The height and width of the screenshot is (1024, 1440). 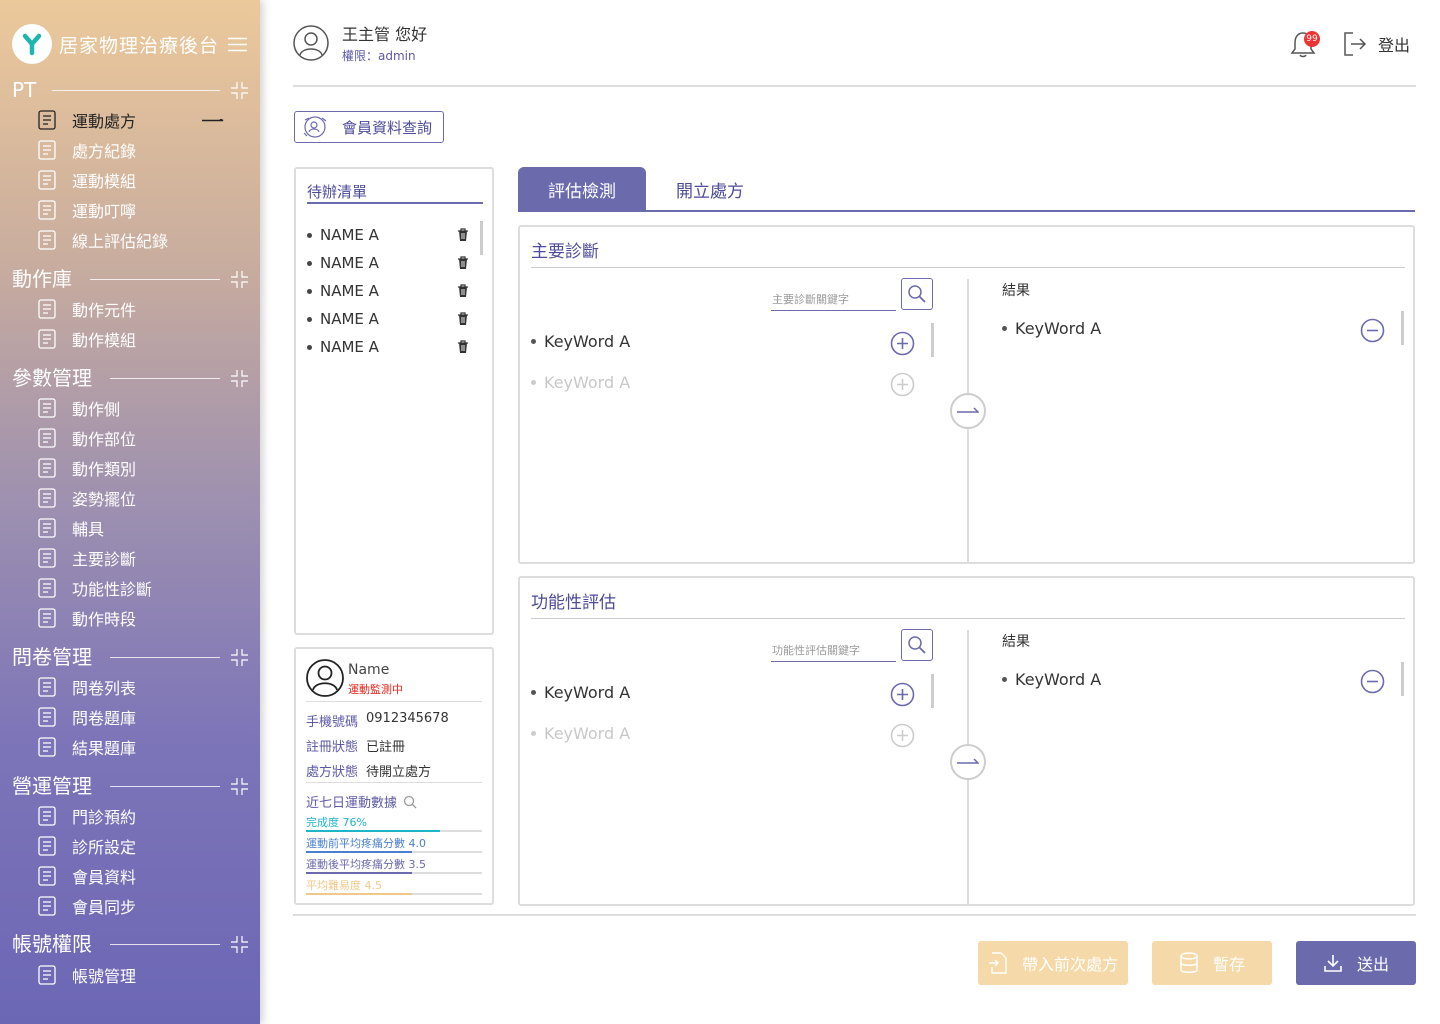 I want to click on stats-title: 近七日運動數據, so click(x=352, y=803).